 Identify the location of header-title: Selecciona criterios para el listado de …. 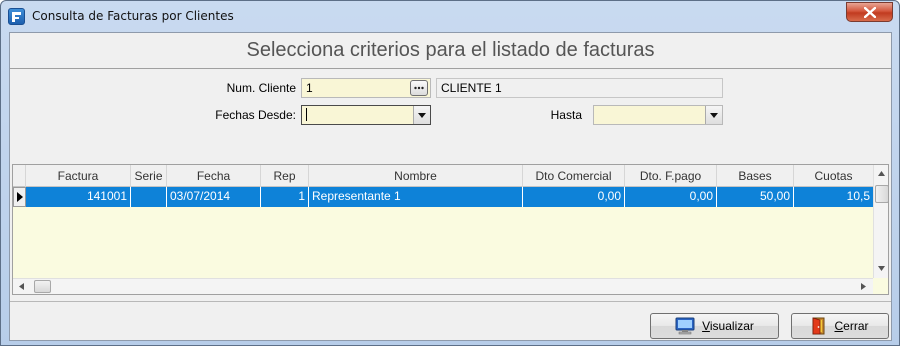
(450, 50).